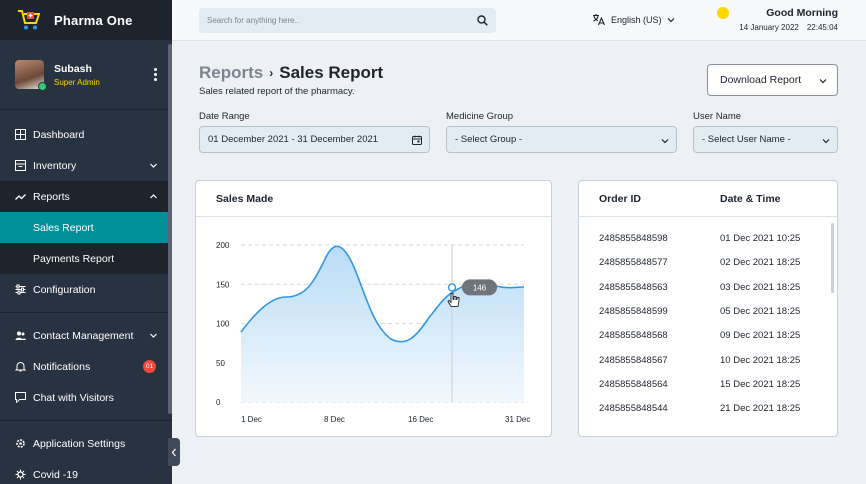 The width and height of the screenshot is (866, 484). Describe the element at coordinates (149, 366) in the screenshot. I see `notifications-badge: 01` at that location.